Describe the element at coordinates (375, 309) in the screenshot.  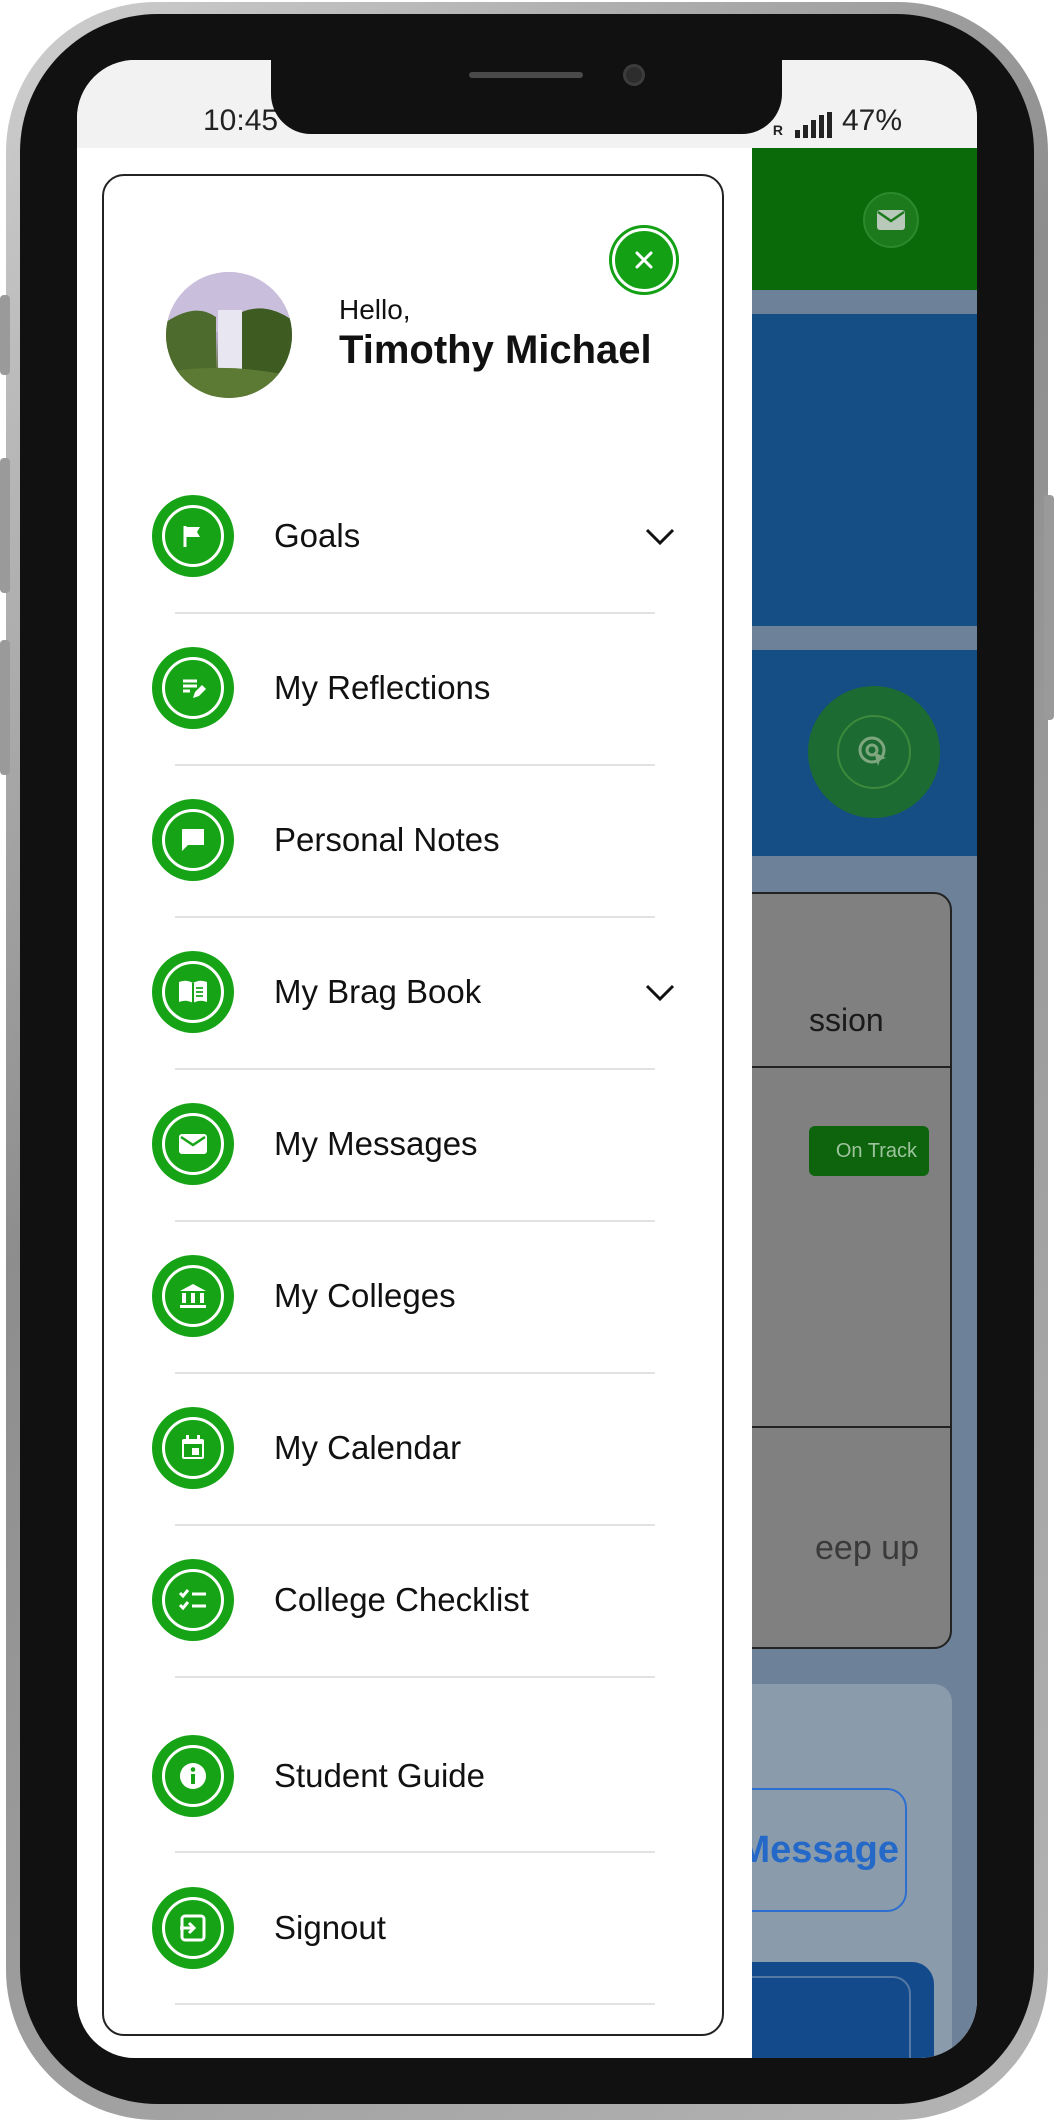
I see `greeting-text: Hello,` at that location.